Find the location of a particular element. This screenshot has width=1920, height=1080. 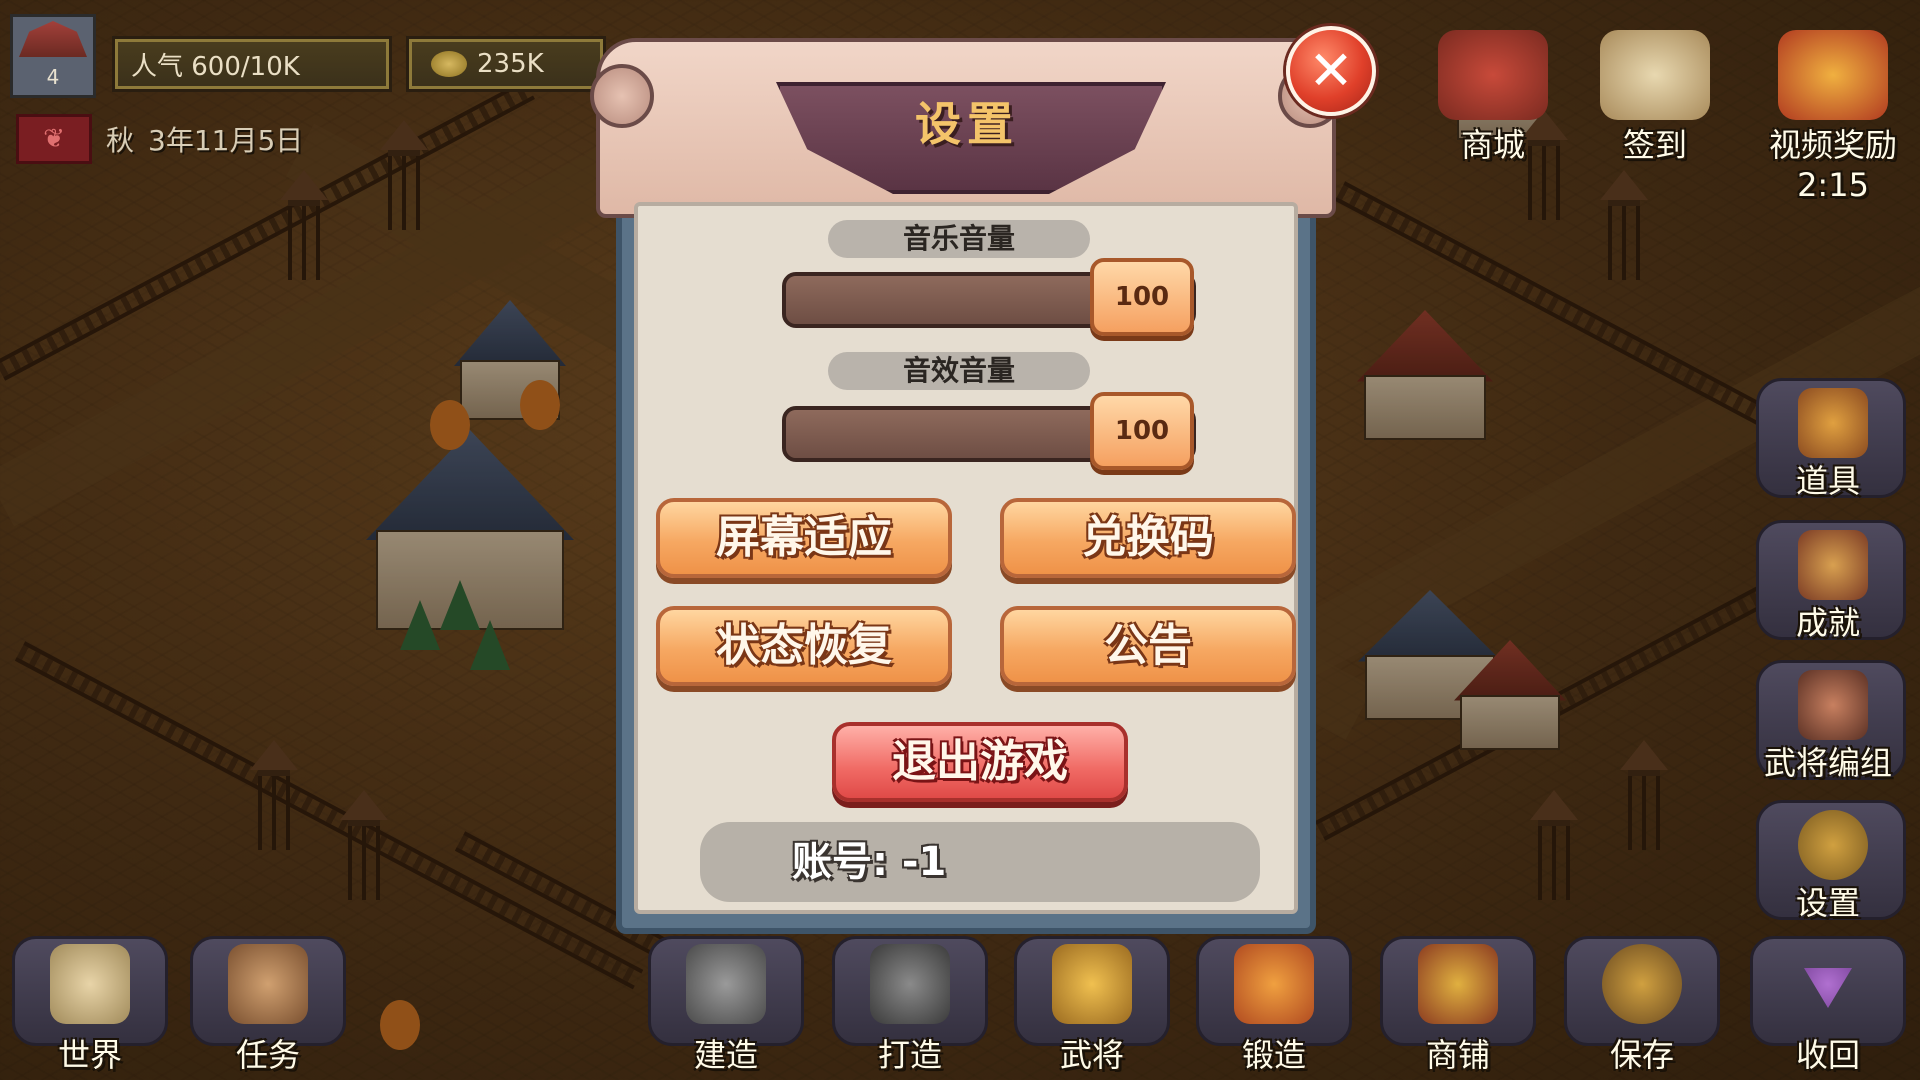

level-value: 4 is located at coordinates (53, 77).